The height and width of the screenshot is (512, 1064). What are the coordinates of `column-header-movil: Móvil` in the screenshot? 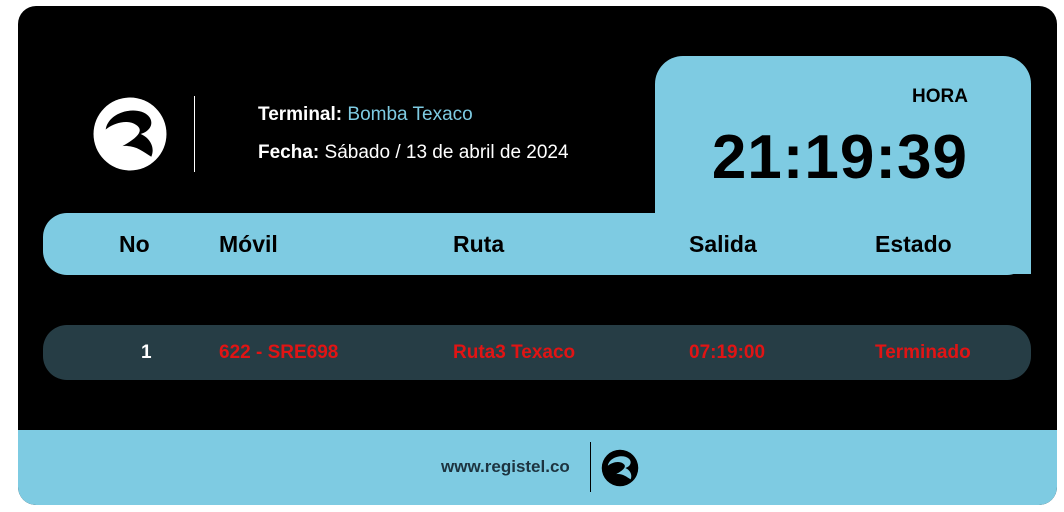 It's located at (248, 243).